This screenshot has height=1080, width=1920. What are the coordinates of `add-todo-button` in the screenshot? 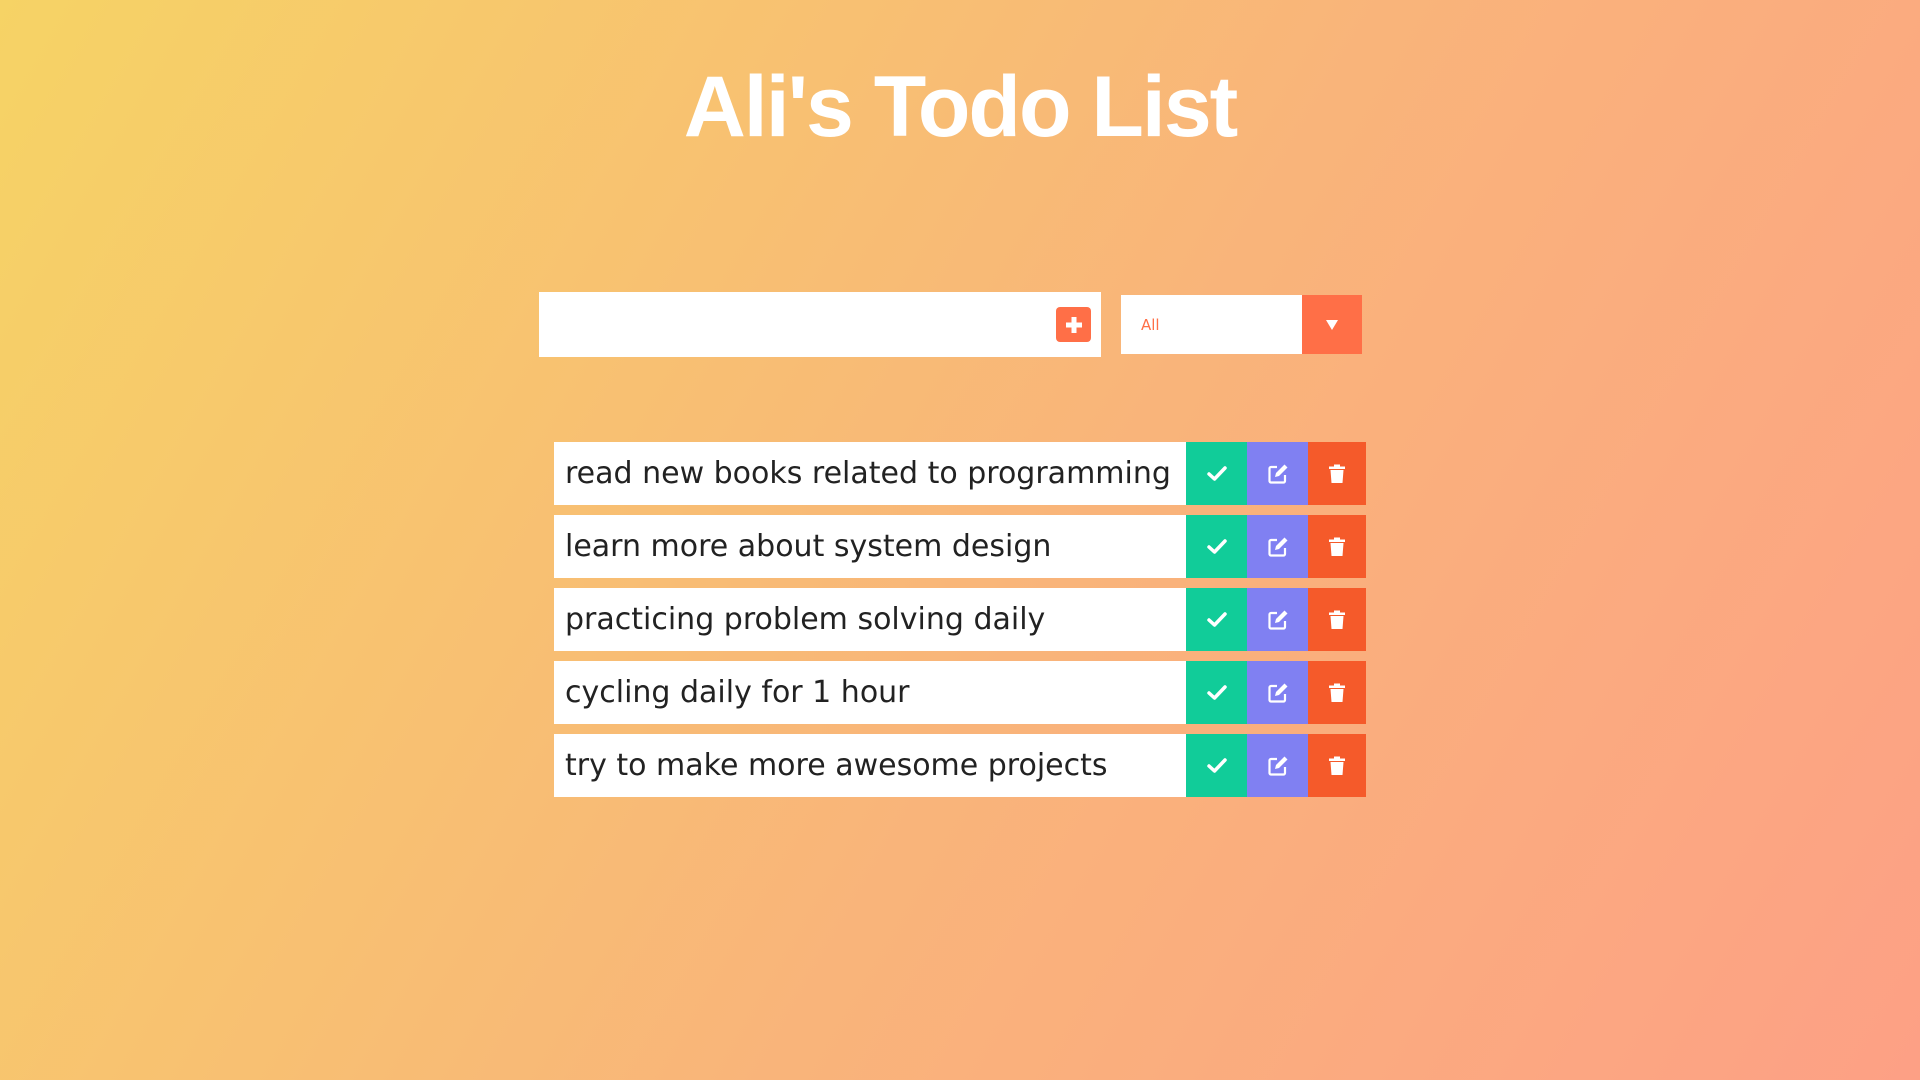 It's located at (1073, 324).